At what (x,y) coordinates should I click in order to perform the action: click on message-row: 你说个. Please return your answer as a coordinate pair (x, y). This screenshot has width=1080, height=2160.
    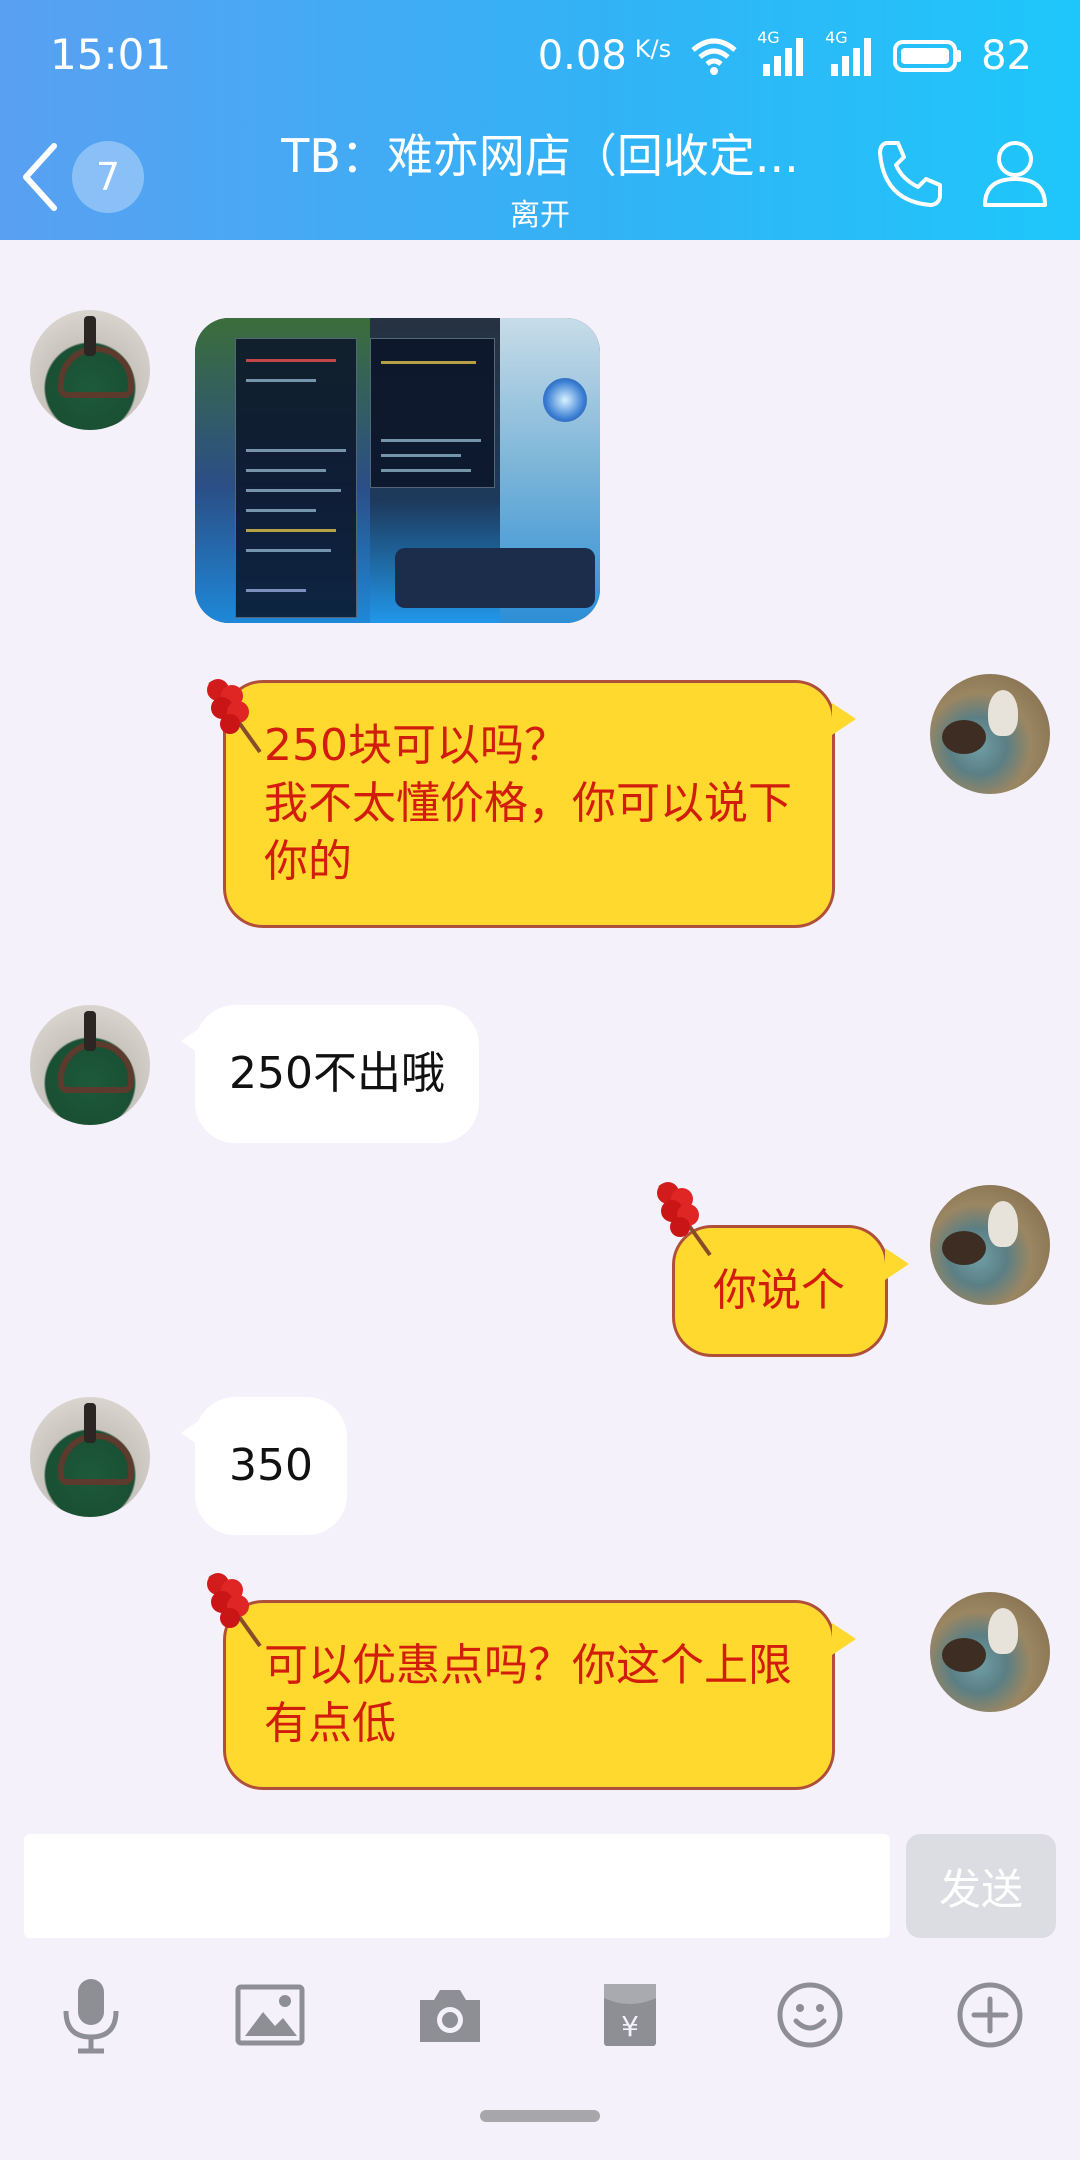
    Looking at the image, I should click on (540, 1269).